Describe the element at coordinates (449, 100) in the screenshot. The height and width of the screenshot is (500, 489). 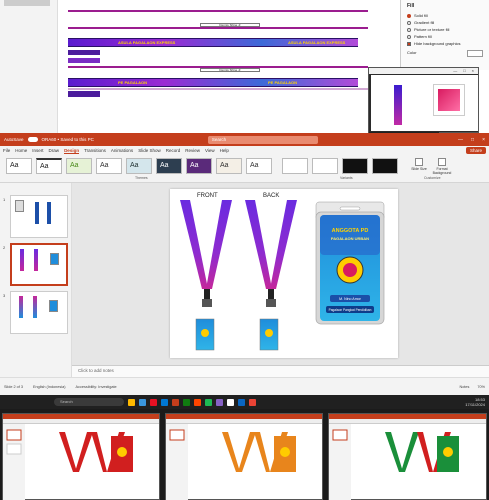
I see `snip-image-preview` at that location.